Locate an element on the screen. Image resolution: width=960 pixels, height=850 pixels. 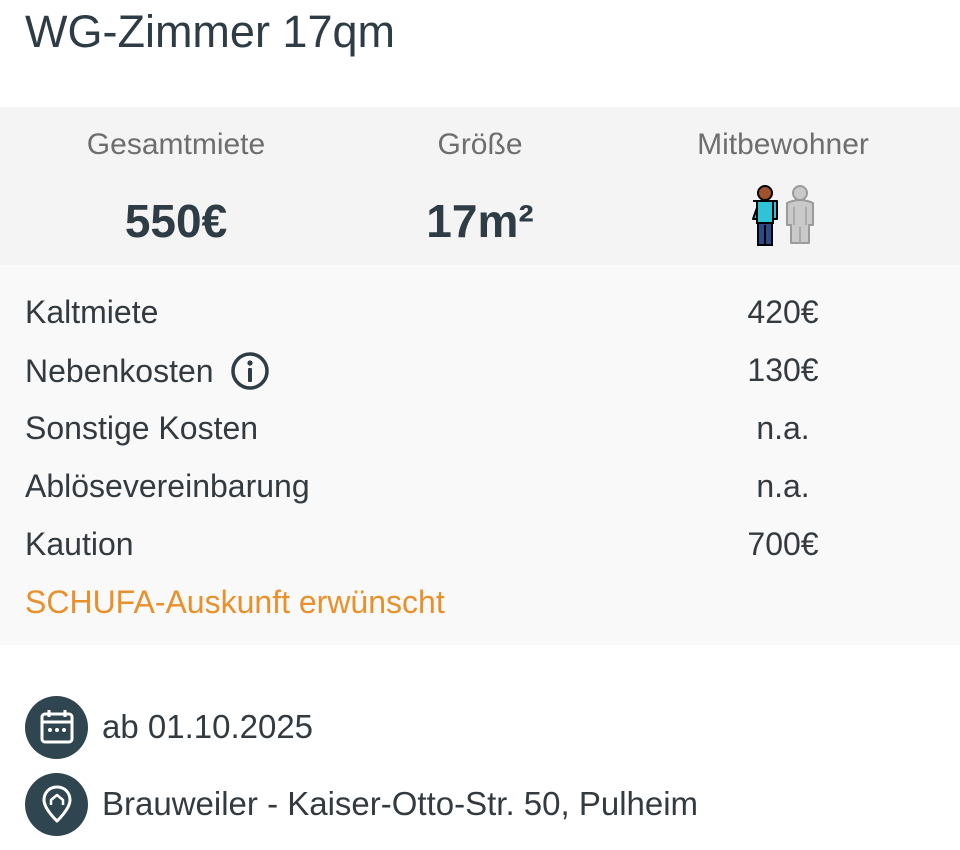
flatmates-summary: Mitbewohner is located at coordinates (783, 186).